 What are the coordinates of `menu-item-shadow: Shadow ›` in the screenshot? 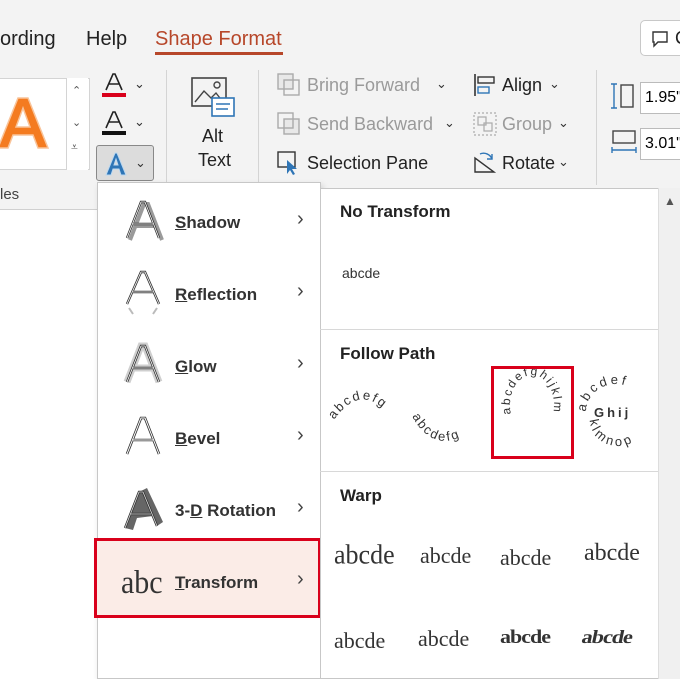 It's located at (209, 222).